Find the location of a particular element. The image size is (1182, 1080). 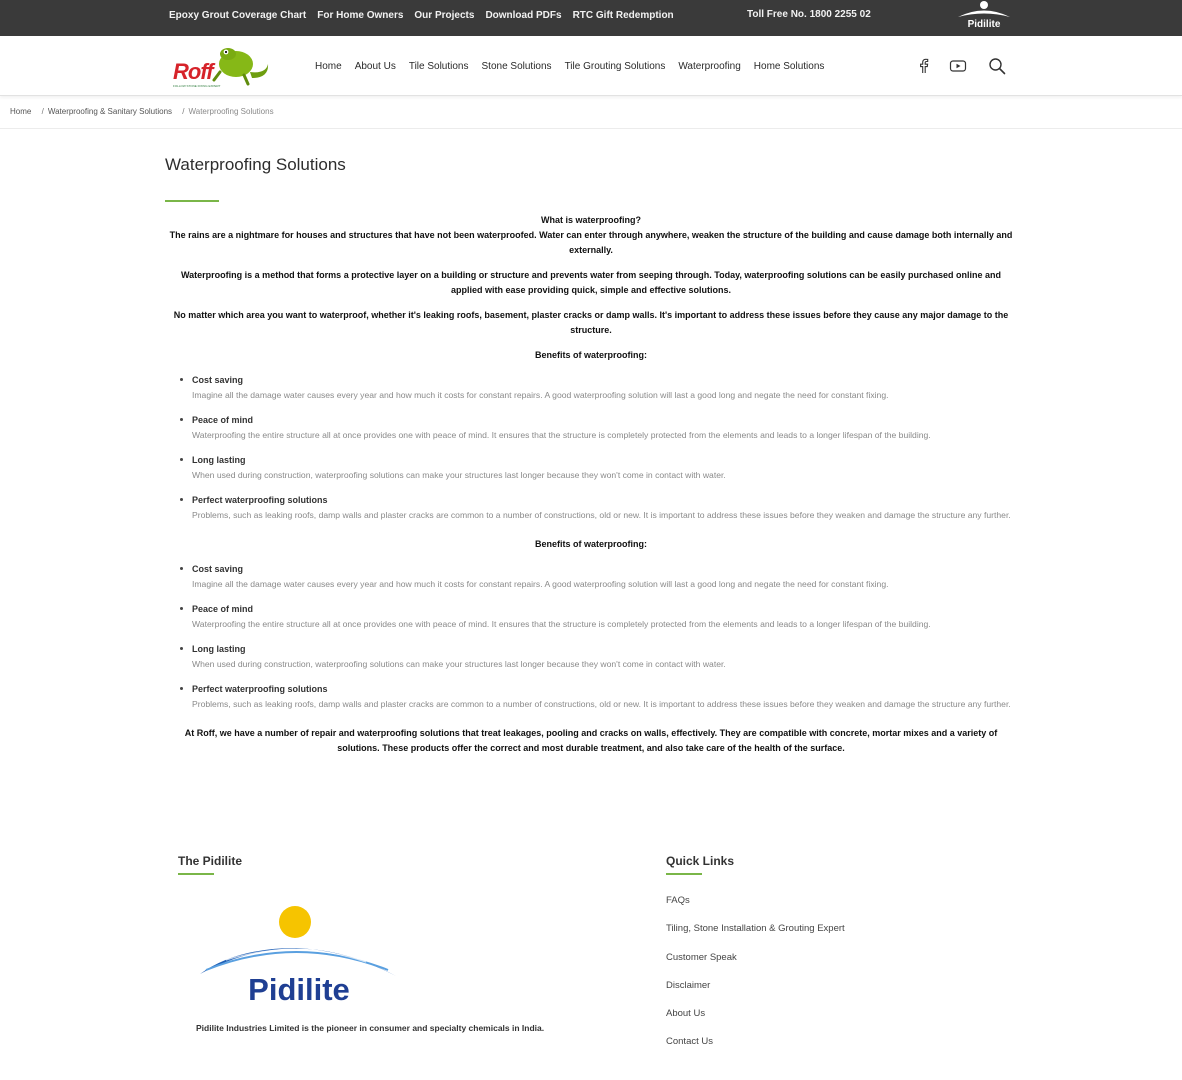

footer-pidilite-heading: The Pidilite is located at coordinates (210, 861).